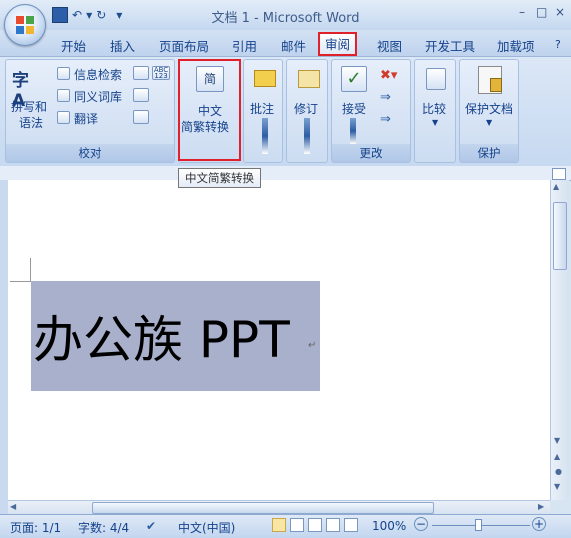  What do you see at coordinates (30, 270) in the screenshot?
I see `margin-marker` at bounding box center [30, 270].